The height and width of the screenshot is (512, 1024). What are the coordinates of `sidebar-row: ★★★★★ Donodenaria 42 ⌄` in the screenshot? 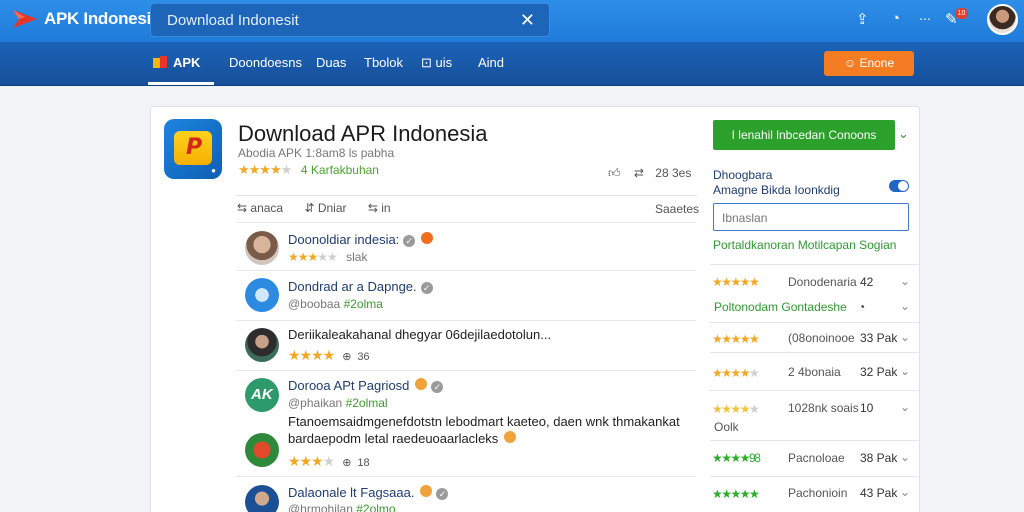 It's located at (815, 279).